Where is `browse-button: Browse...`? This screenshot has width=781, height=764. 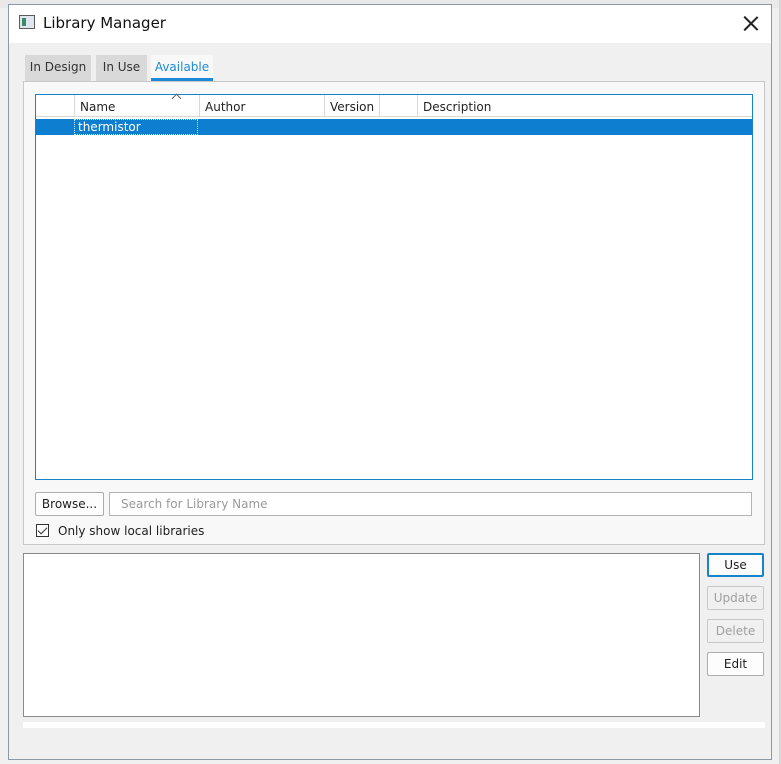
browse-button: Browse... is located at coordinates (69, 504).